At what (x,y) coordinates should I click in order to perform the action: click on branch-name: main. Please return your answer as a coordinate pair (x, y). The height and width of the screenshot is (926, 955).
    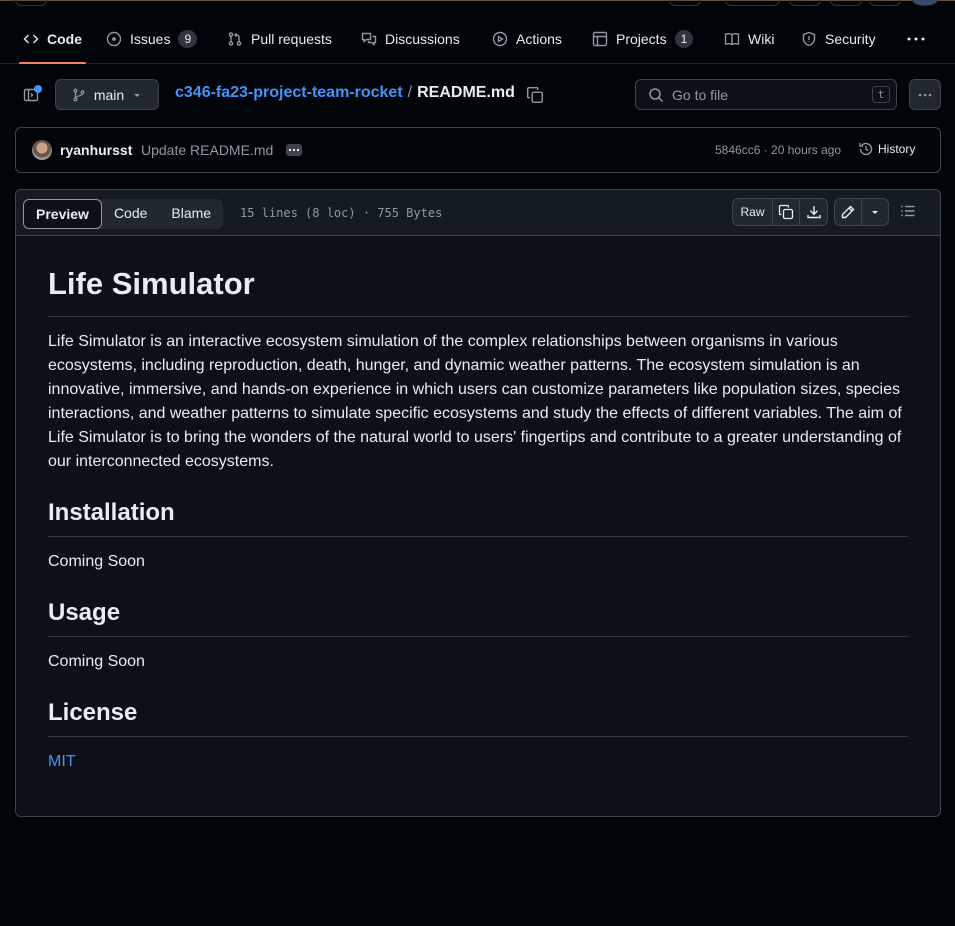
    Looking at the image, I should click on (109, 94).